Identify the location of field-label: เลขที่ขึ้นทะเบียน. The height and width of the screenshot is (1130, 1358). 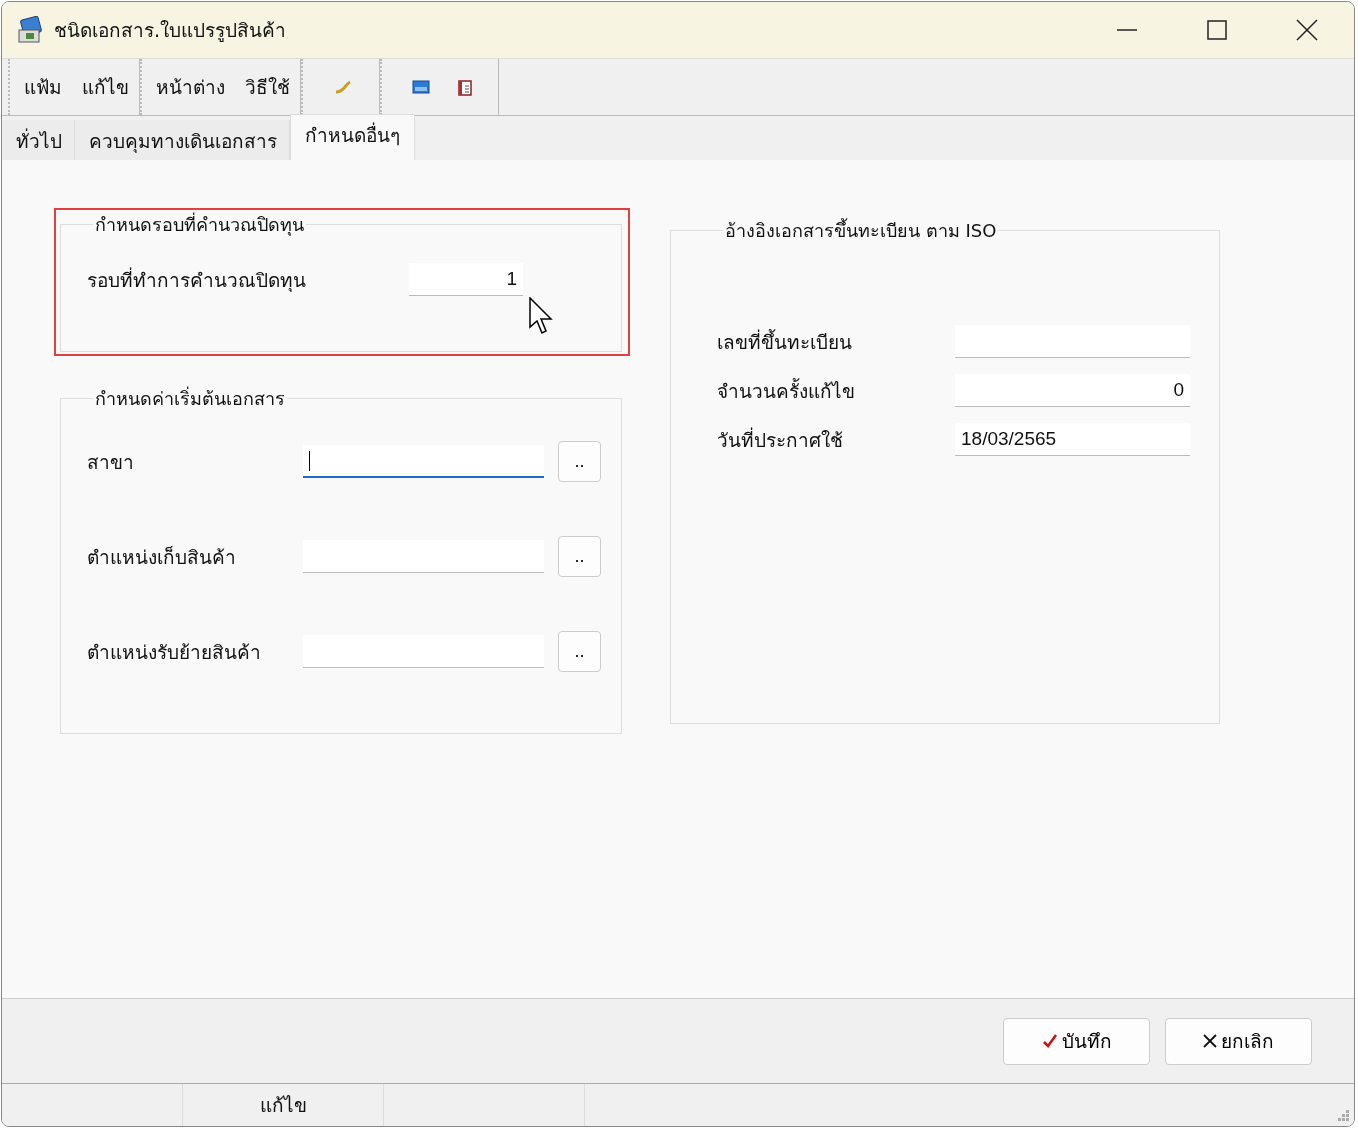
(785, 341).